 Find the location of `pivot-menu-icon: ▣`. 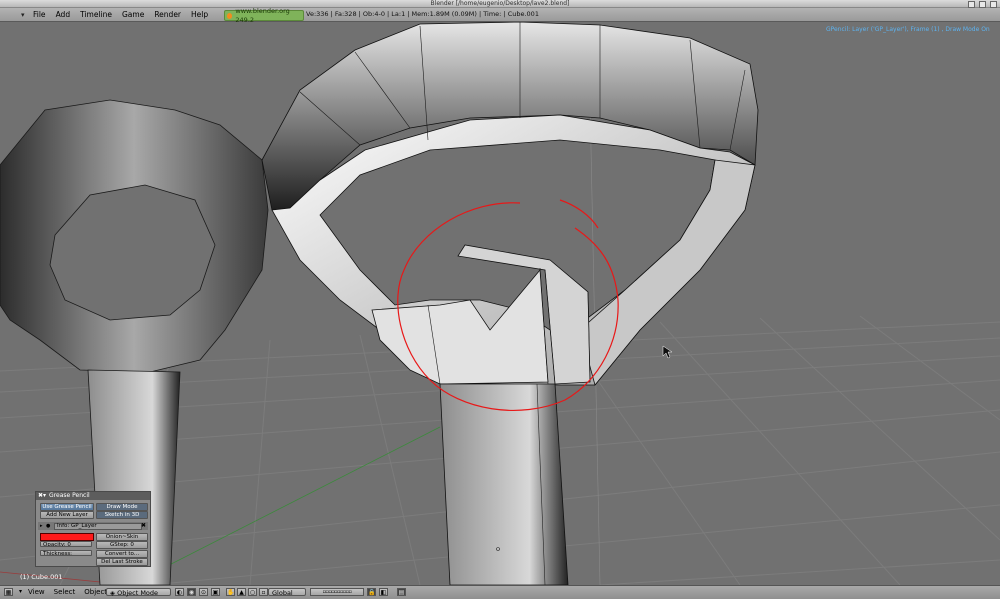

pivot-menu-icon: ▣ is located at coordinates (215, 592).